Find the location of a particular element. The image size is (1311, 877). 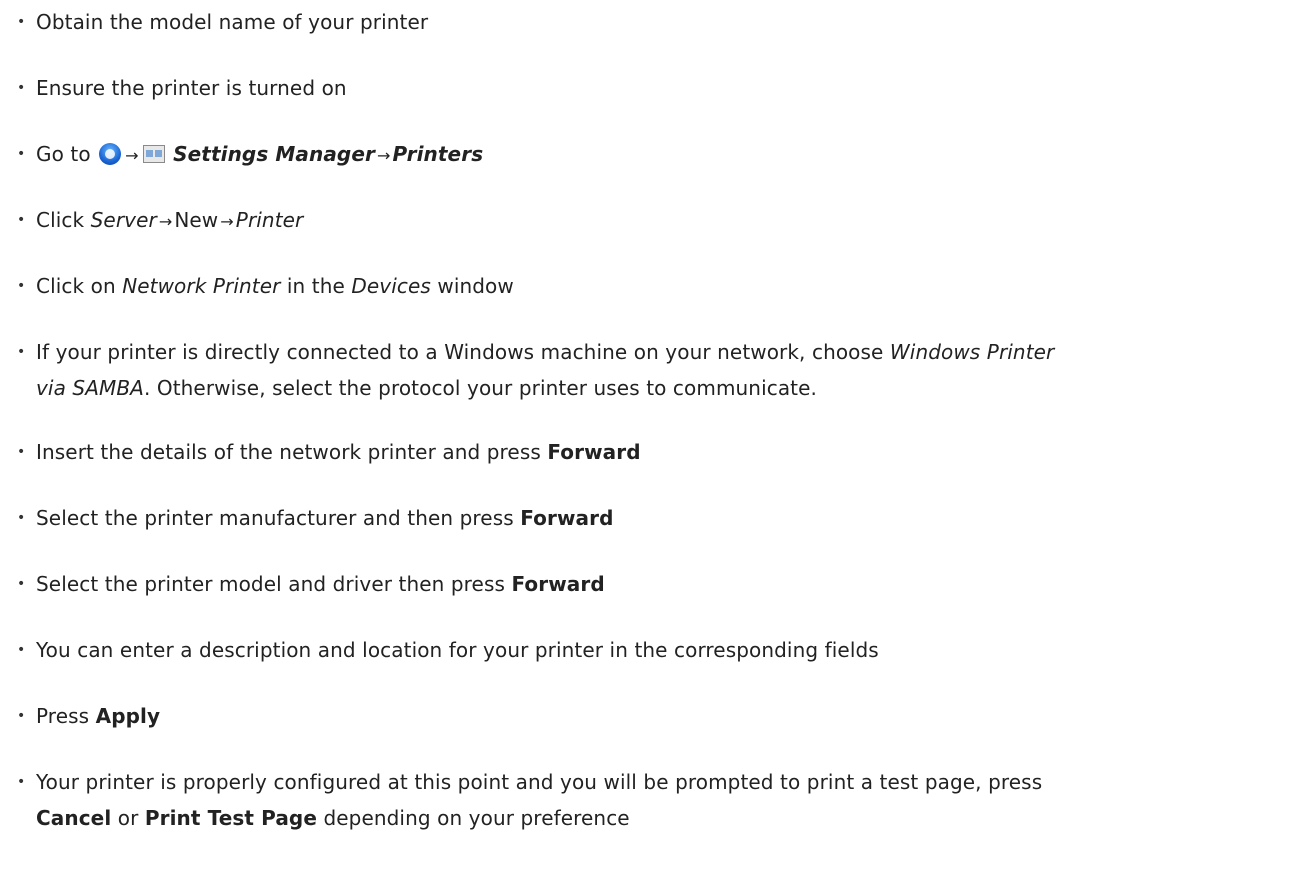

step-11-text: Press is located at coordinates (66, 716).